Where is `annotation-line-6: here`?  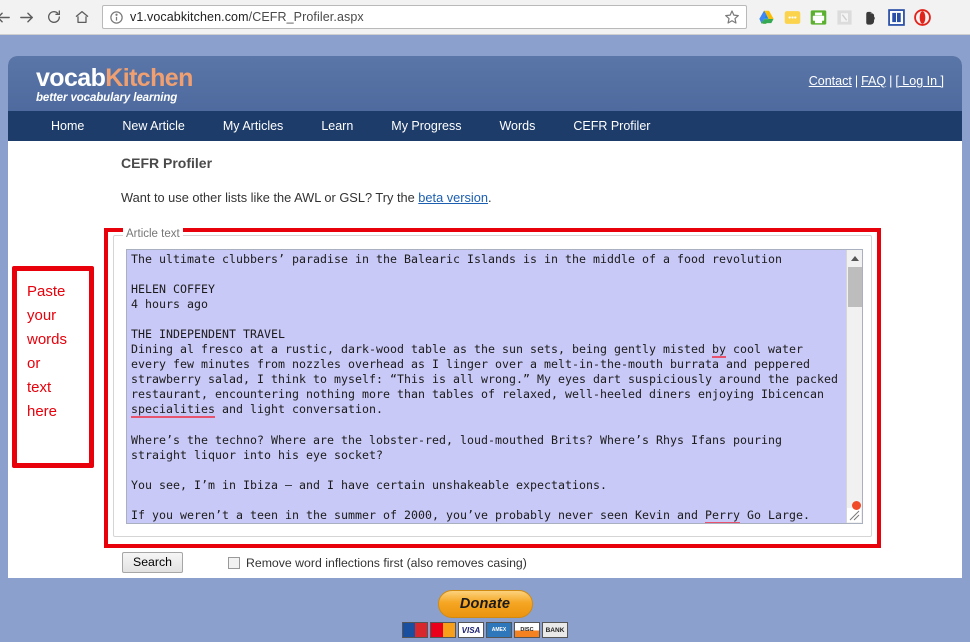
annotation-line-6: here is located at coordinates (42, 411).